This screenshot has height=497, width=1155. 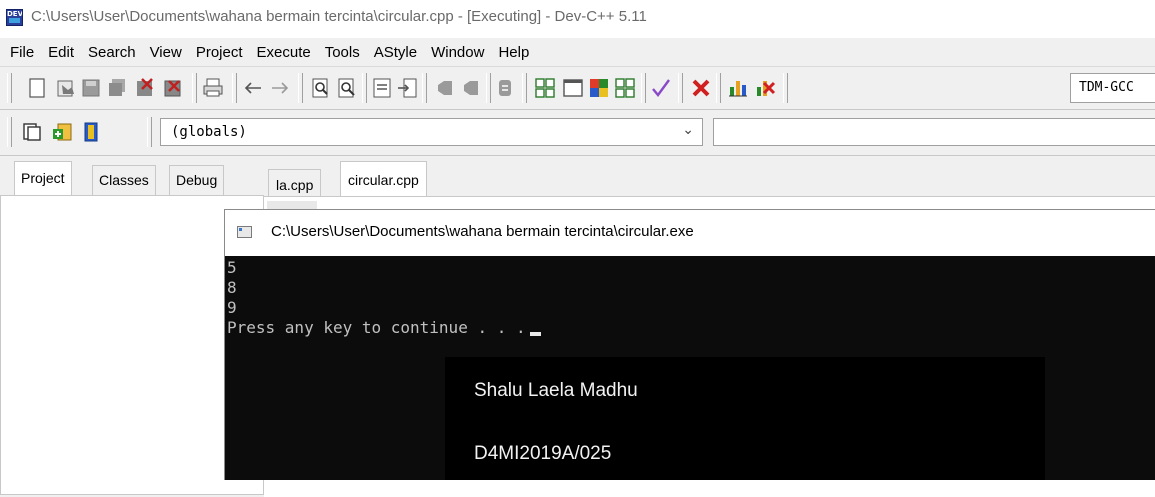 What do you see at coordinates (145, 88) in the screenshot?
I see `close-file-icon` at bounding box center [145, 88].